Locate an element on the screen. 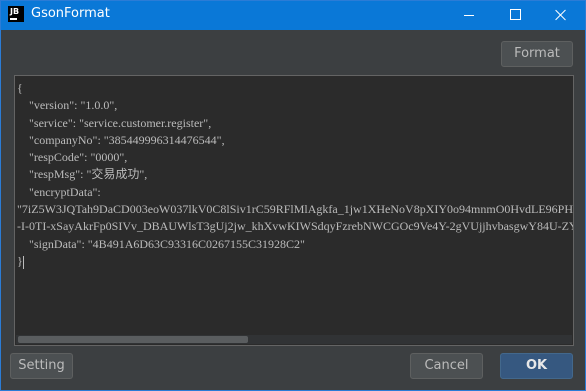 The height and width of the screenshot is (391, 586). title-bar: JB GsonFormat is located at coordinates (293, 15).